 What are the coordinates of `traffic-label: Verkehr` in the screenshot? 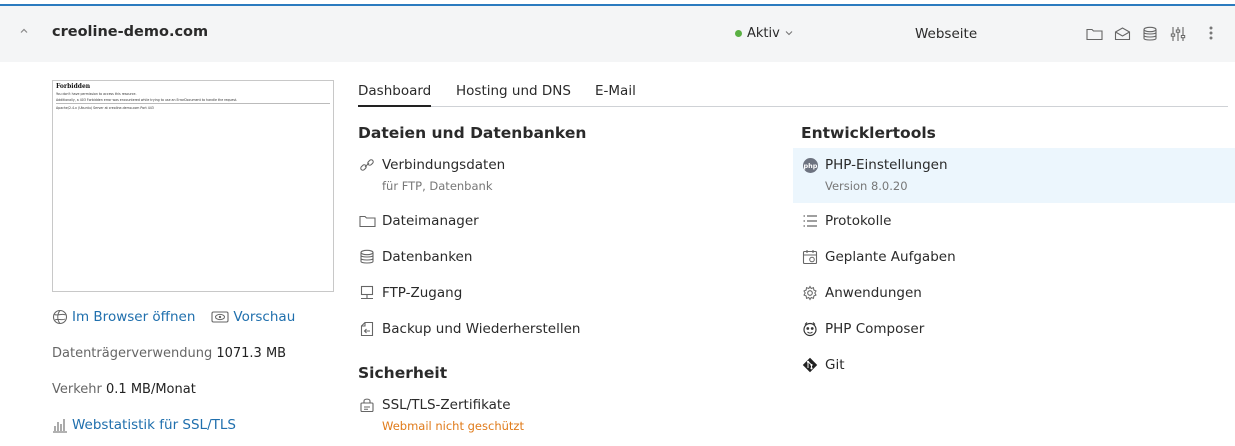 It's located at (77, 389).